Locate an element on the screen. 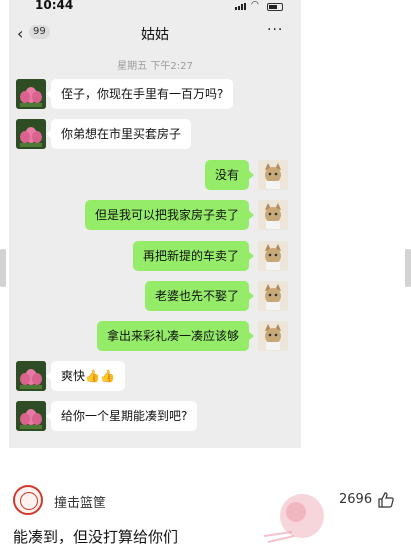 Image resolution: width=411 pixels, height=552 pixels. message-bubble: 侄子，你现在手里有一百万吗? is located at coordinates (139, 94).